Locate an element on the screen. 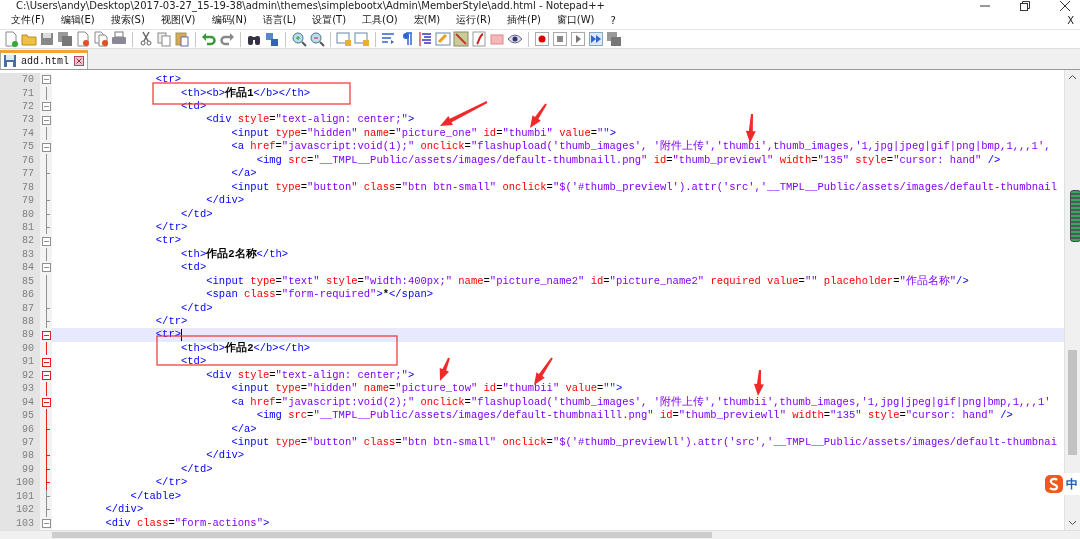  restore-icon is located at coordinates (1025, 6).